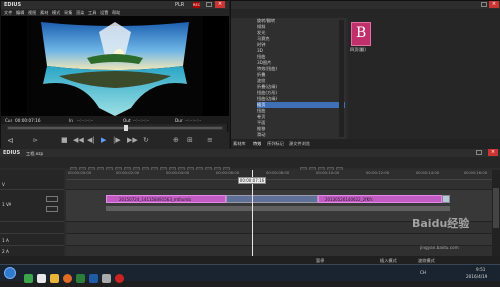 The width and height of the screenshot is (500, 287). I want to click on ruler-tick: 00:00:12:00, so click(378, 172).